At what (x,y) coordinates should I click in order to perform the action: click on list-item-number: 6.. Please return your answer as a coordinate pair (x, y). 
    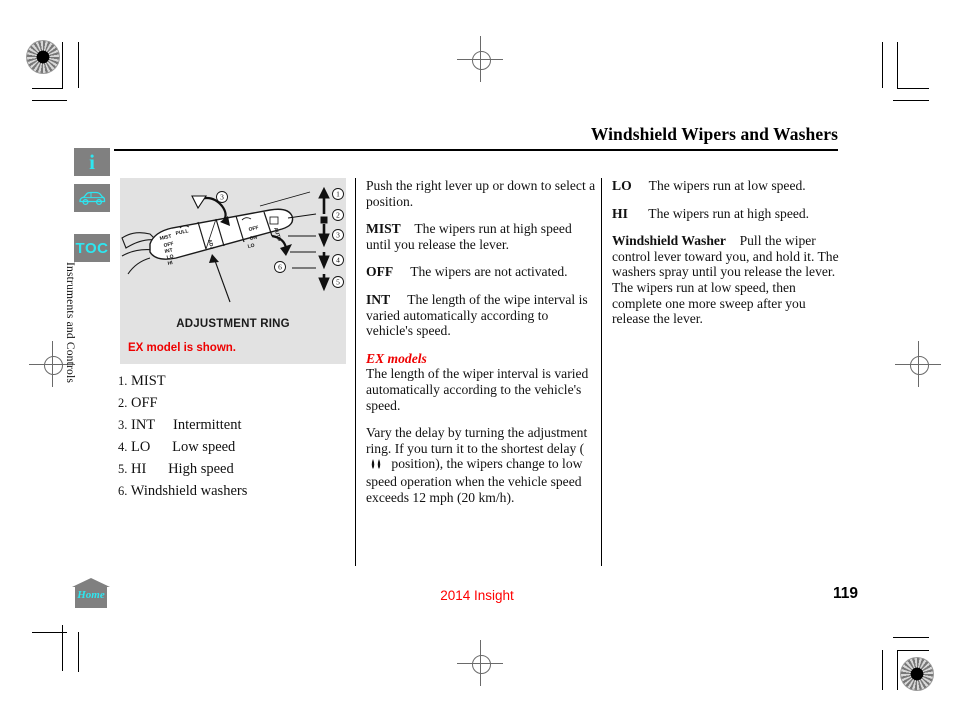
    Looking at the image, I should click on (123, 491).